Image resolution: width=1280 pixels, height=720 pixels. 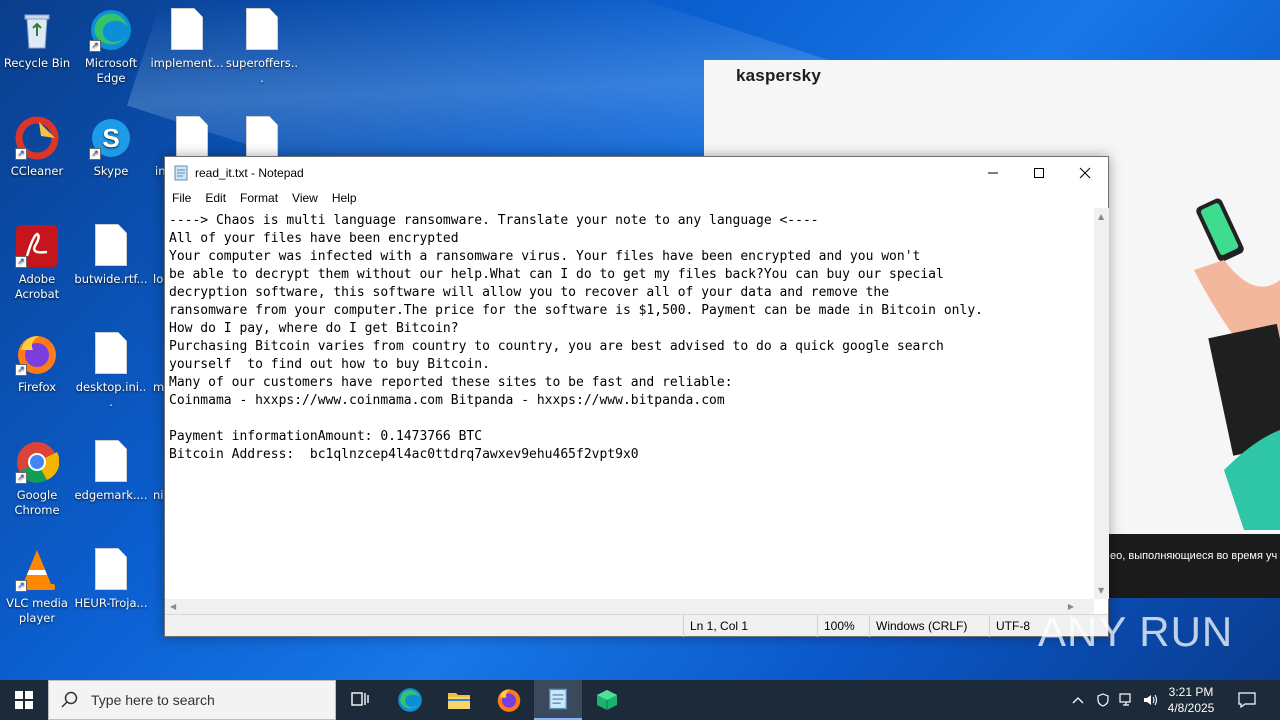 I want to click on tray-security-button, so click(x=1103, y=700).